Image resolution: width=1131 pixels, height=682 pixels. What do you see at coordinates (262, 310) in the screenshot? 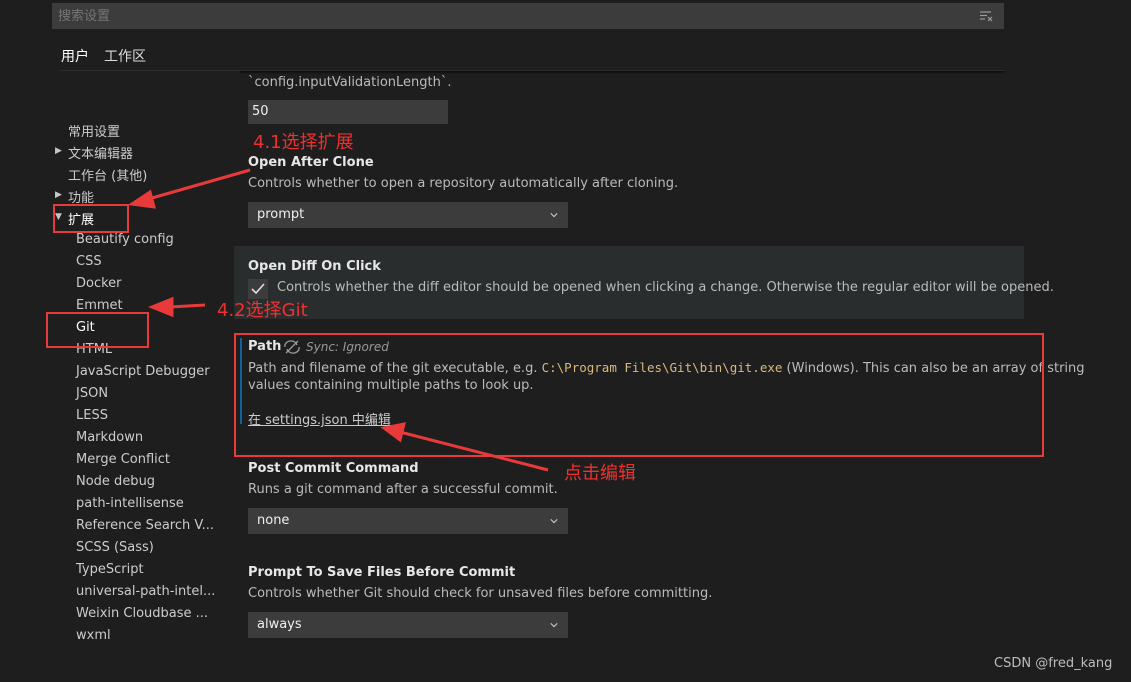
I see `annotation-step-4-2: 4.2选择Git` at bounding box center [262, 310].